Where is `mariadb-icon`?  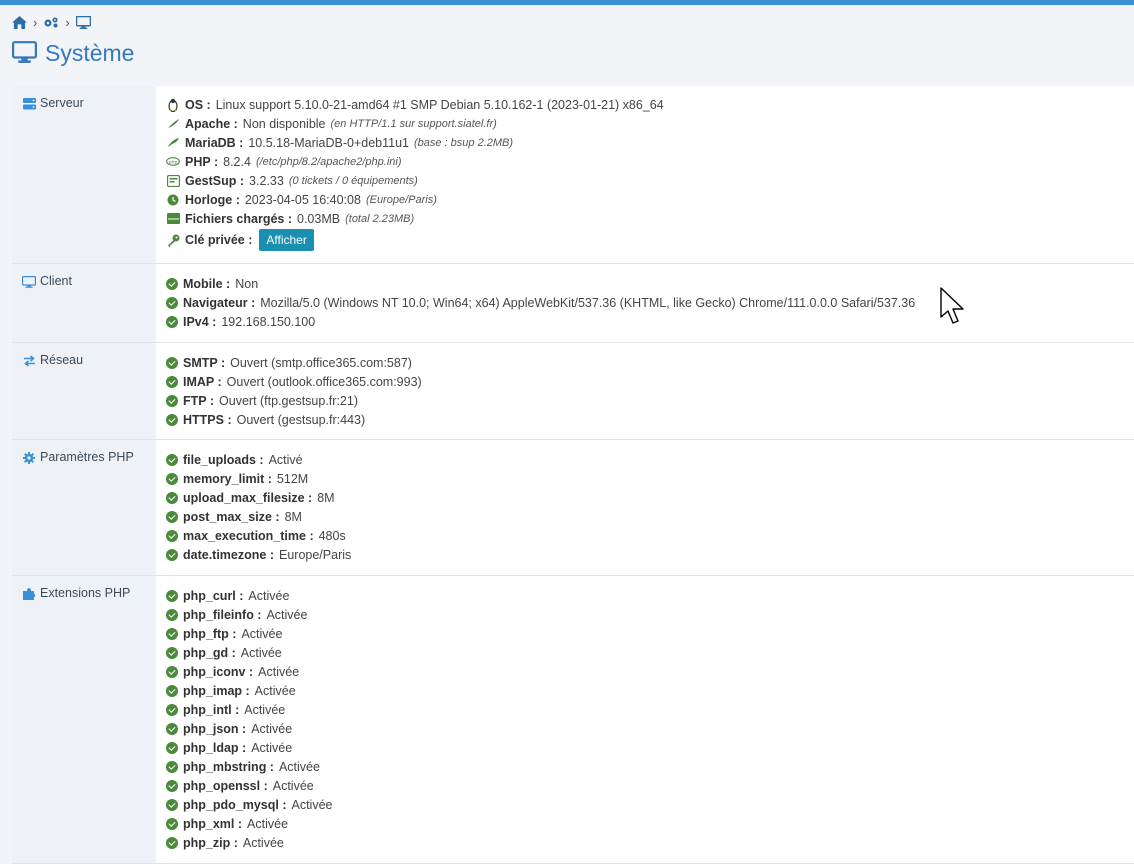
mariadb-icon is located at coordinates (173, 143).